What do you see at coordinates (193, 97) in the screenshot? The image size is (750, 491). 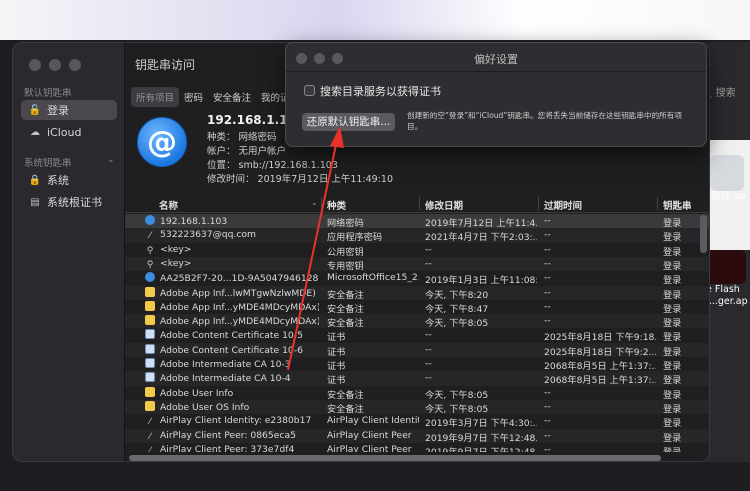 I see `tab-passwords: 密码` at bounding box center [193, 97].